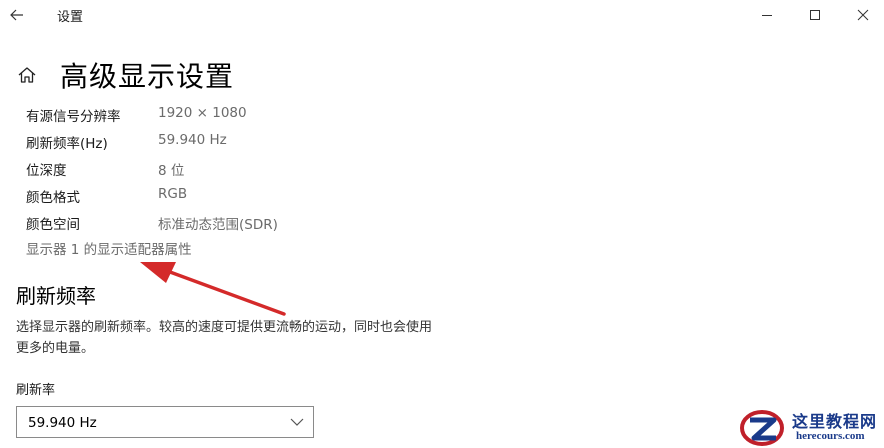  What do you see at coordinates (276, 196) in the screenshot?
I see `info-row-color-format: 颜色格式 RGB` at bounding box center [276, 196].